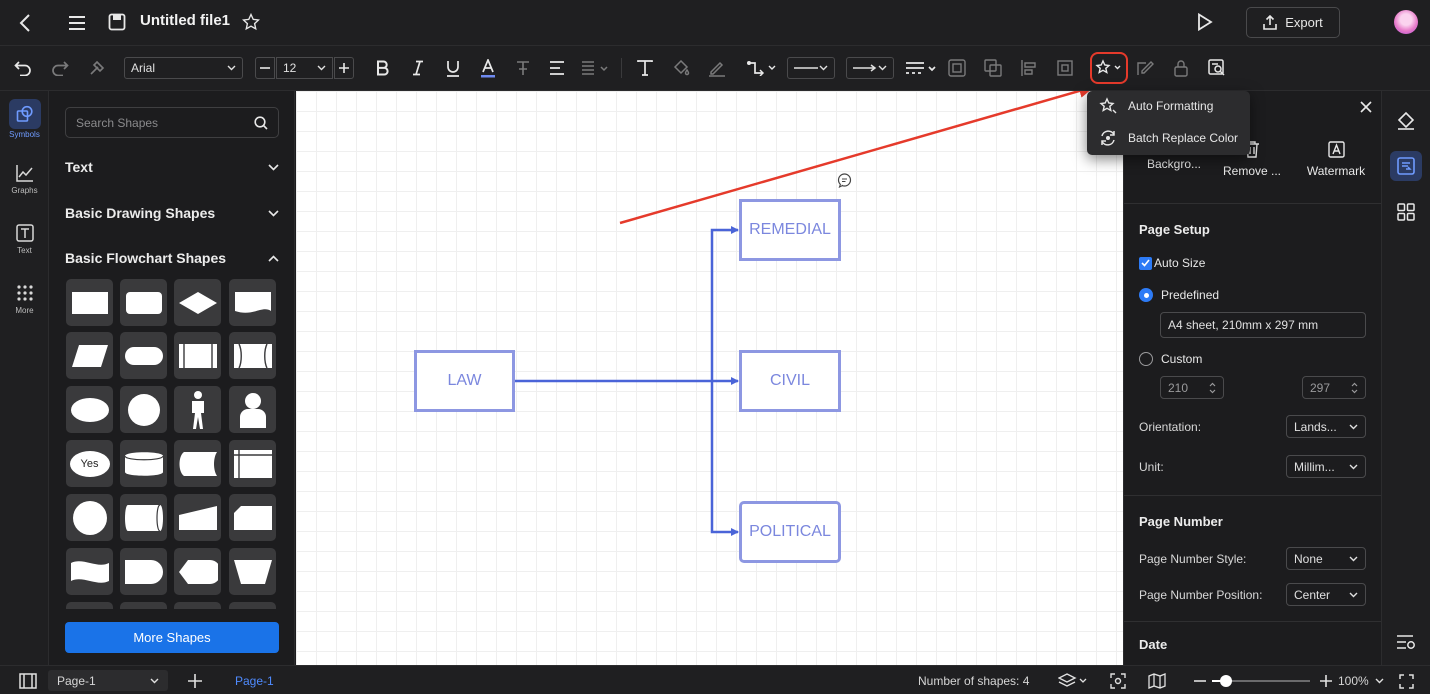 The width and height of the screenshot is (1430, 694). What do you see at coordinates (252, 571) in the screenshot?
I see `shape-manual-operation` at bounding box center [252, 571].